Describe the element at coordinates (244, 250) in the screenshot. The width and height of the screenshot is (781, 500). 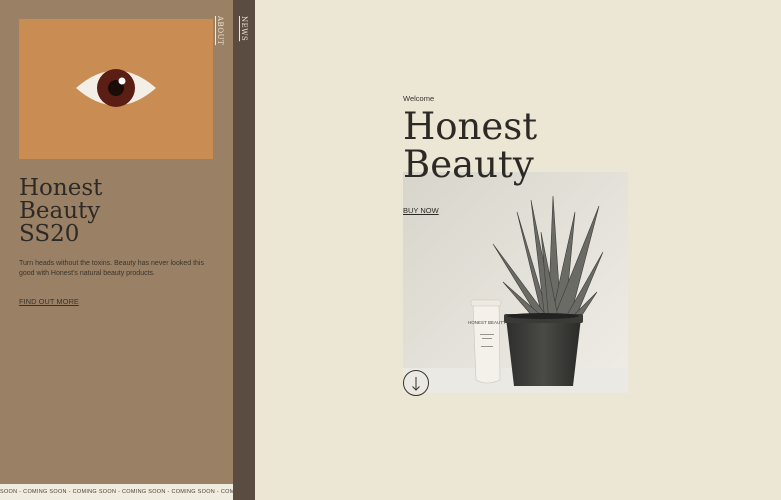
I see `news-strip` at that location.